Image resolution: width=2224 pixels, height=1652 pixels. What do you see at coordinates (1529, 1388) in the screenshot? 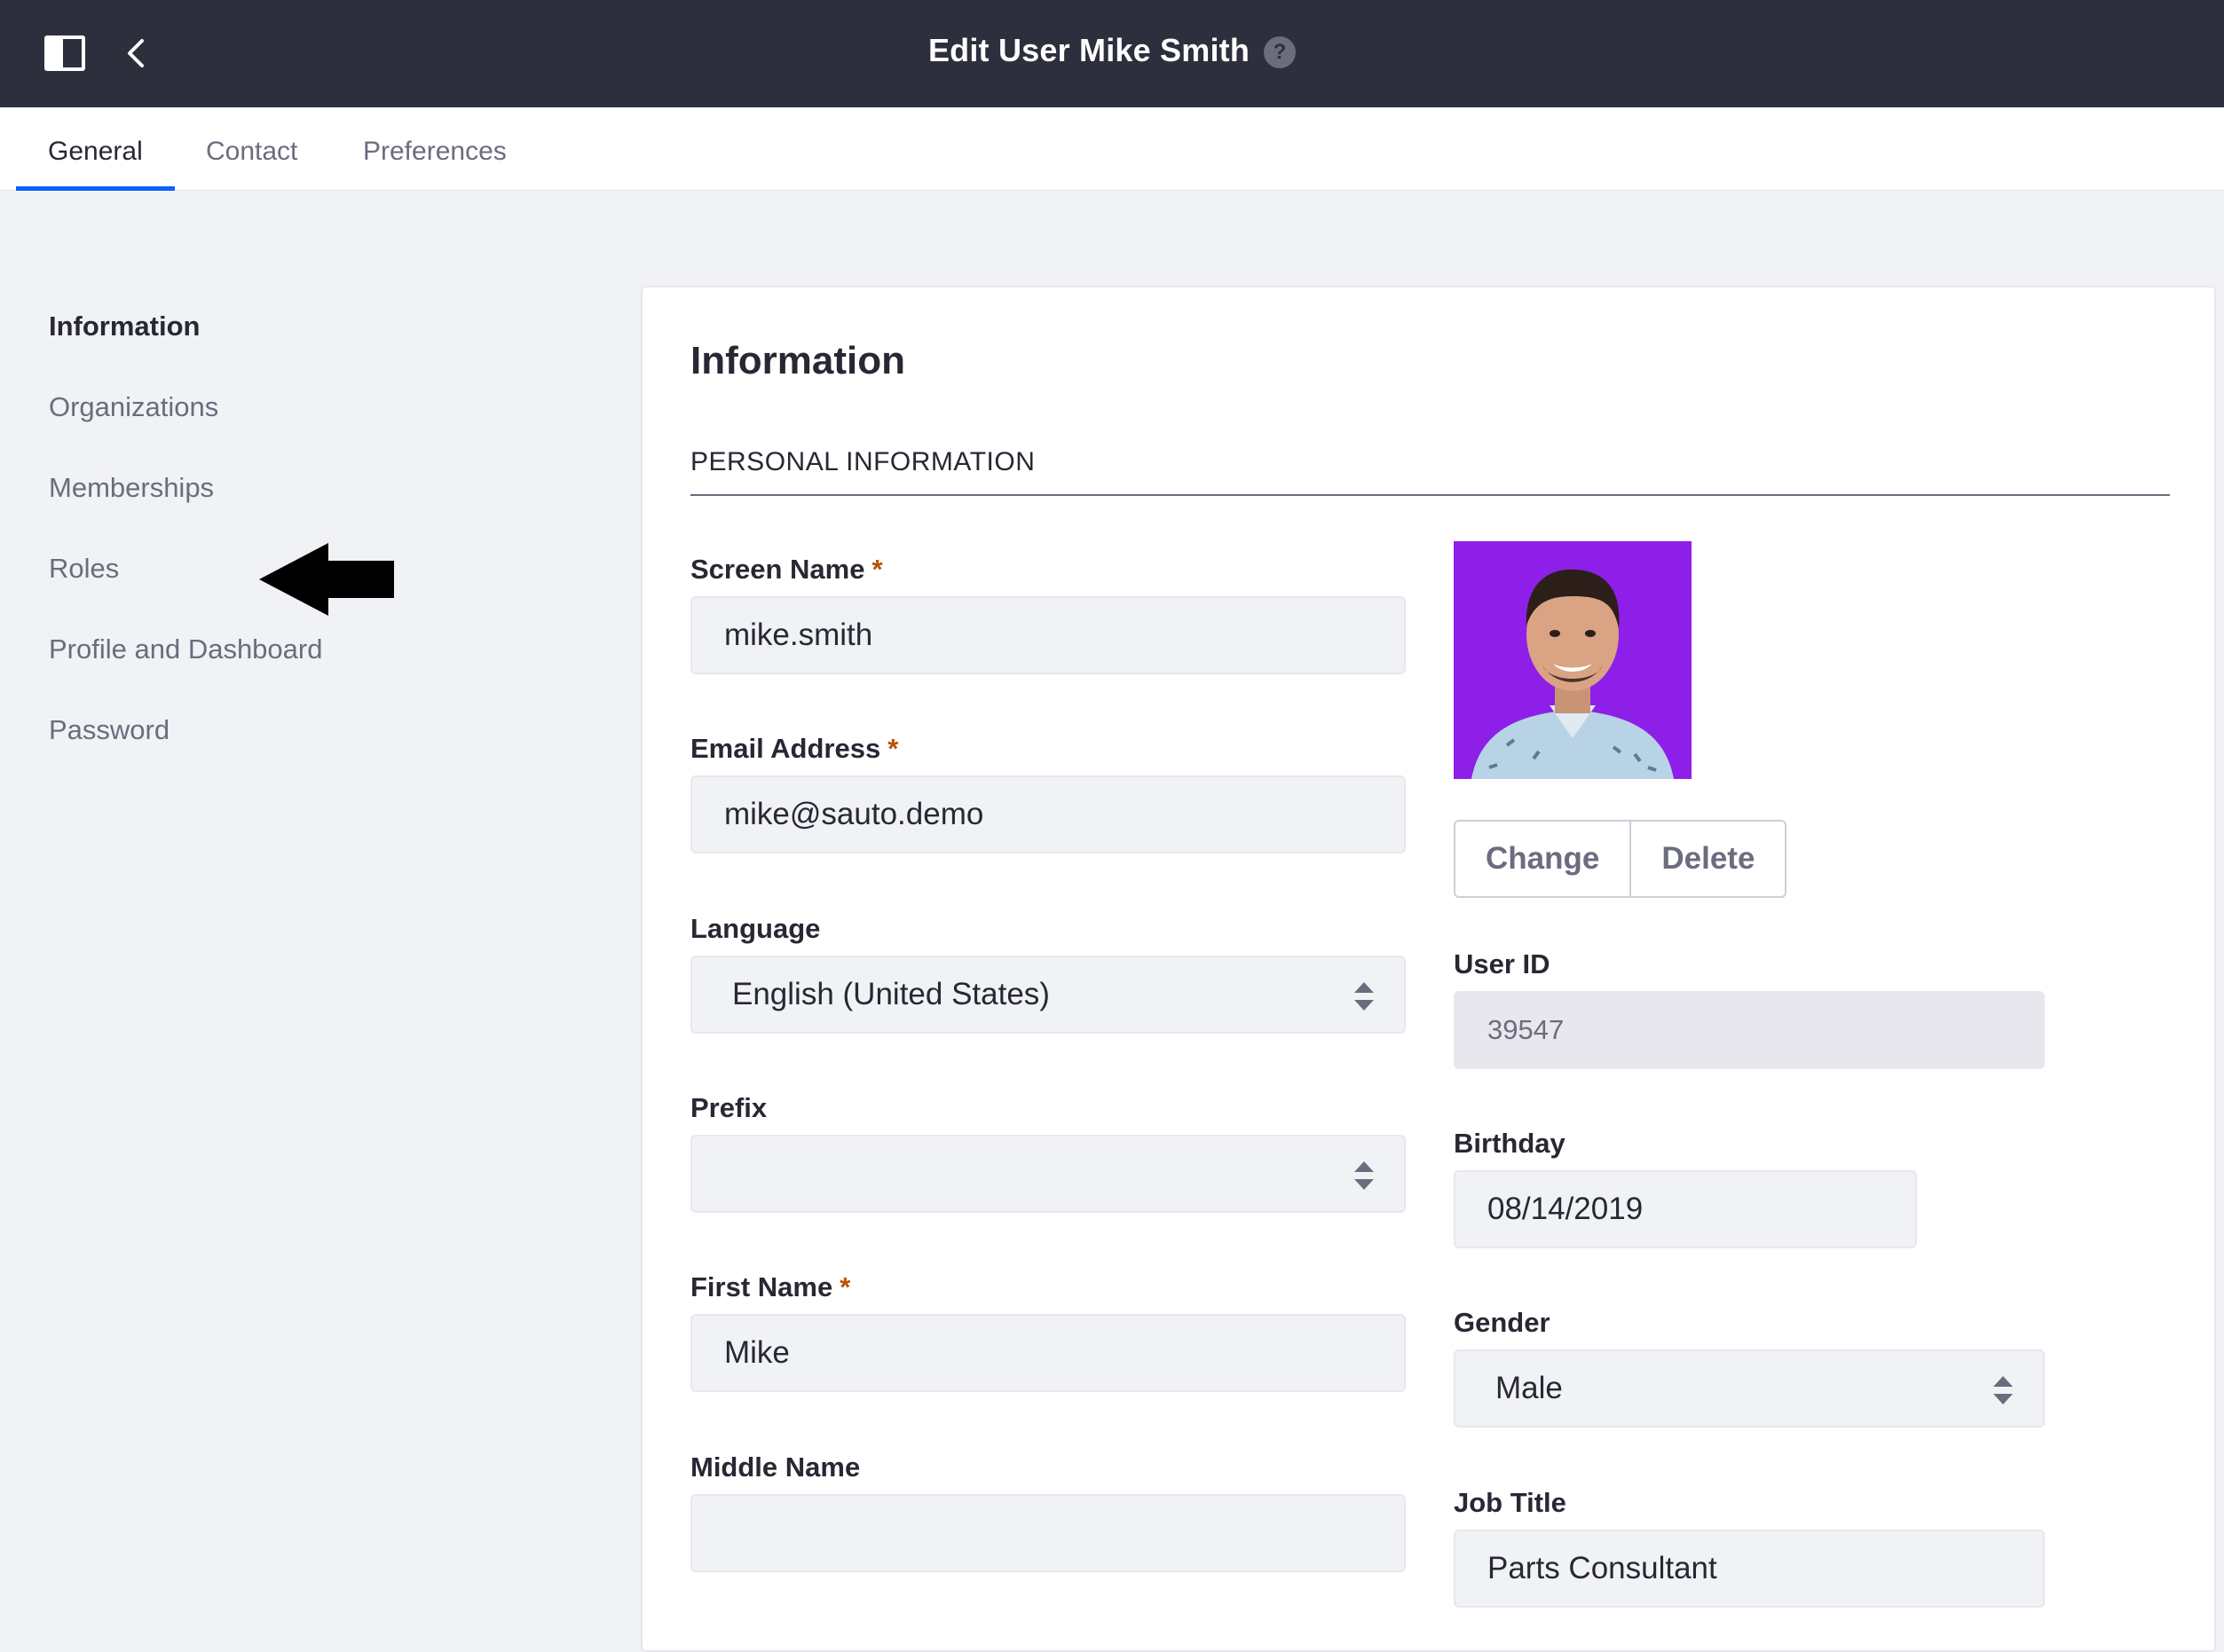
I see `gender-value: Male` at bounding box center [1529, 1388].